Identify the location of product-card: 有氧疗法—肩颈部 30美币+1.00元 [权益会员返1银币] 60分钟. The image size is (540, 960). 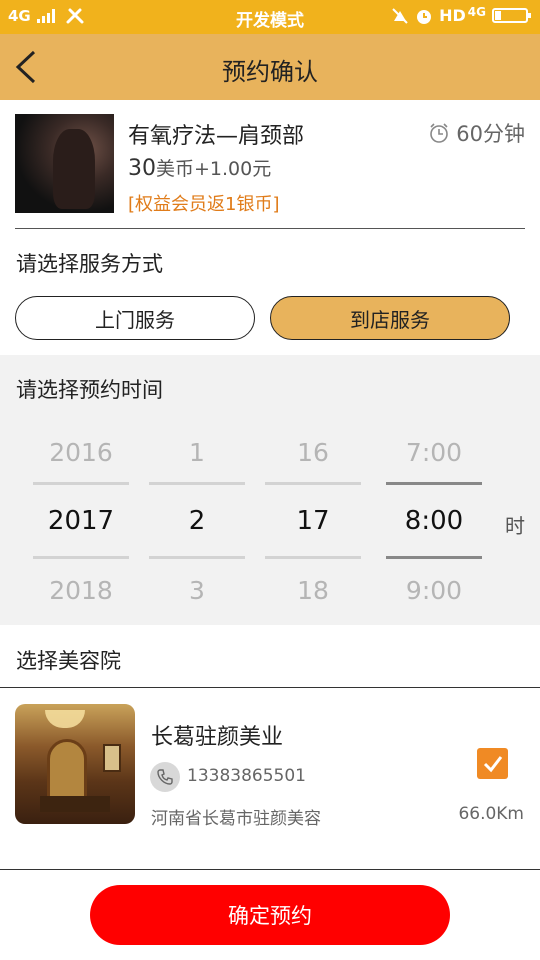
(270, 164).